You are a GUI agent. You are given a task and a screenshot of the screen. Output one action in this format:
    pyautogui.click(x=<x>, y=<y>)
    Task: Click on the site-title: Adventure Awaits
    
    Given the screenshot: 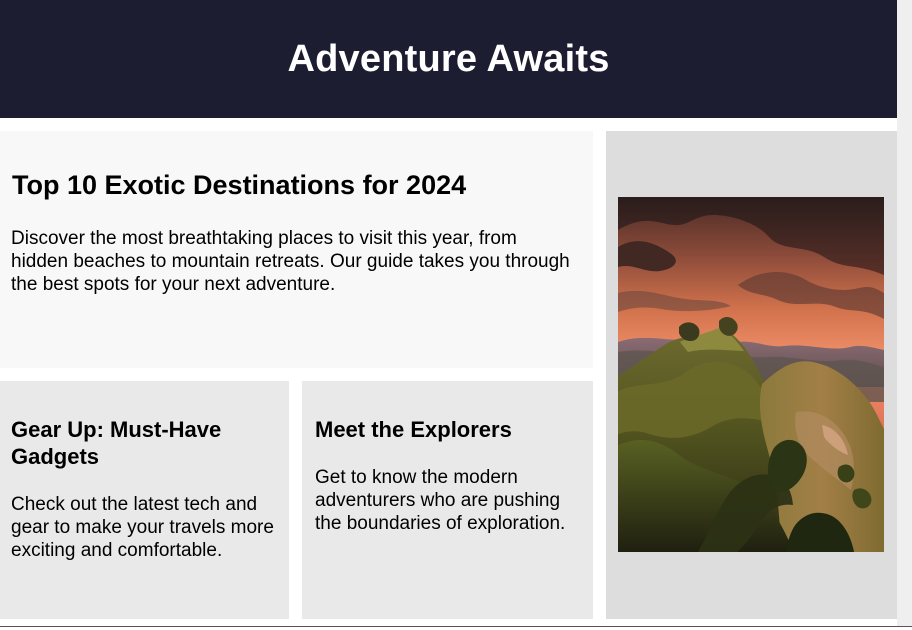 What is the action you would take?
    pyautogui.click(x=448, y=58)
    